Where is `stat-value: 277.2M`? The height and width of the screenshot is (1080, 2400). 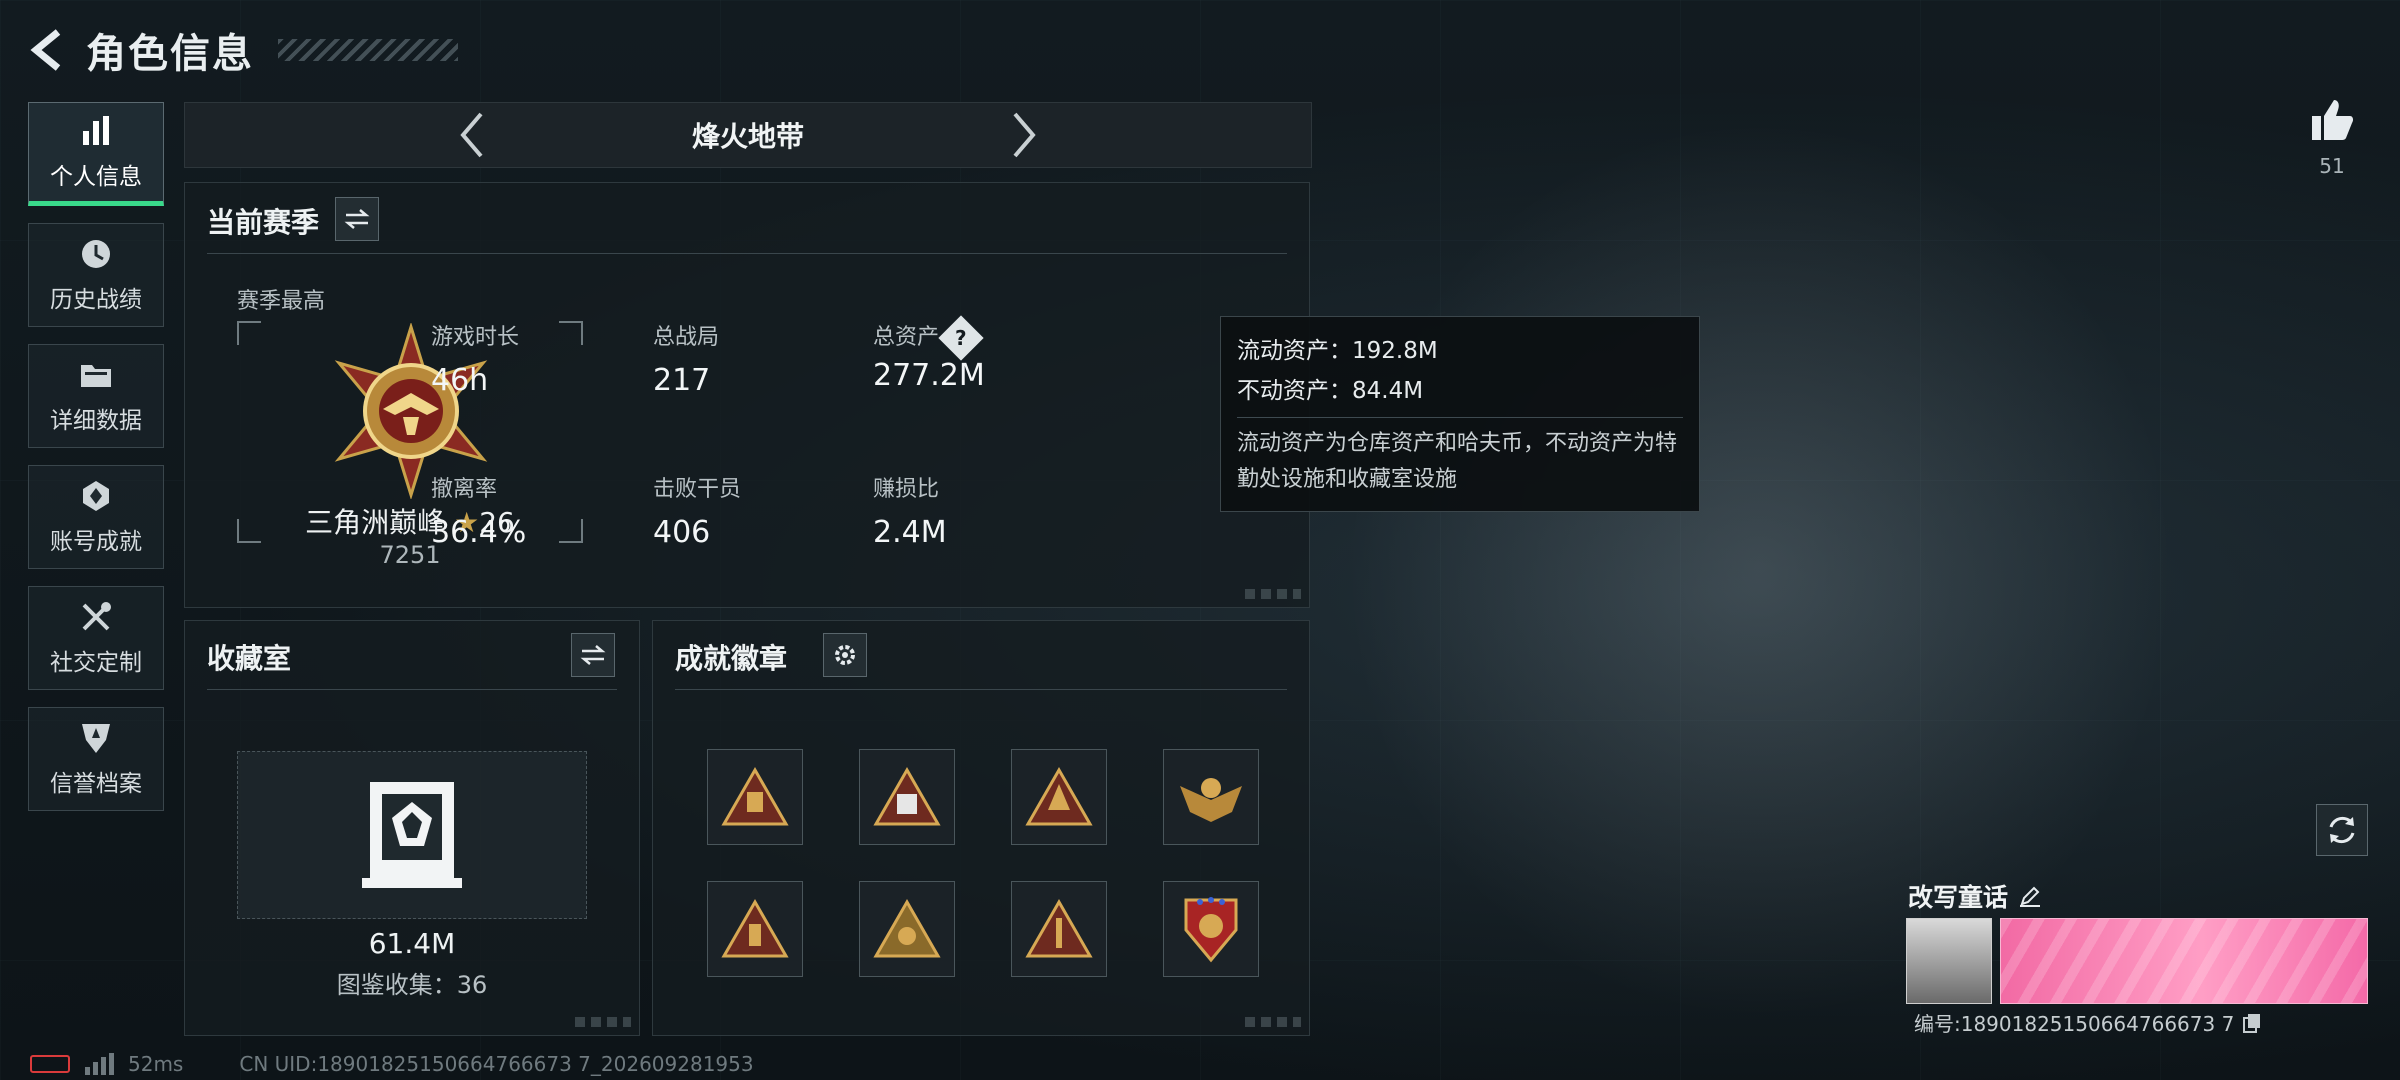 stat-value: 277.2M is located at coordinates (929, 375).